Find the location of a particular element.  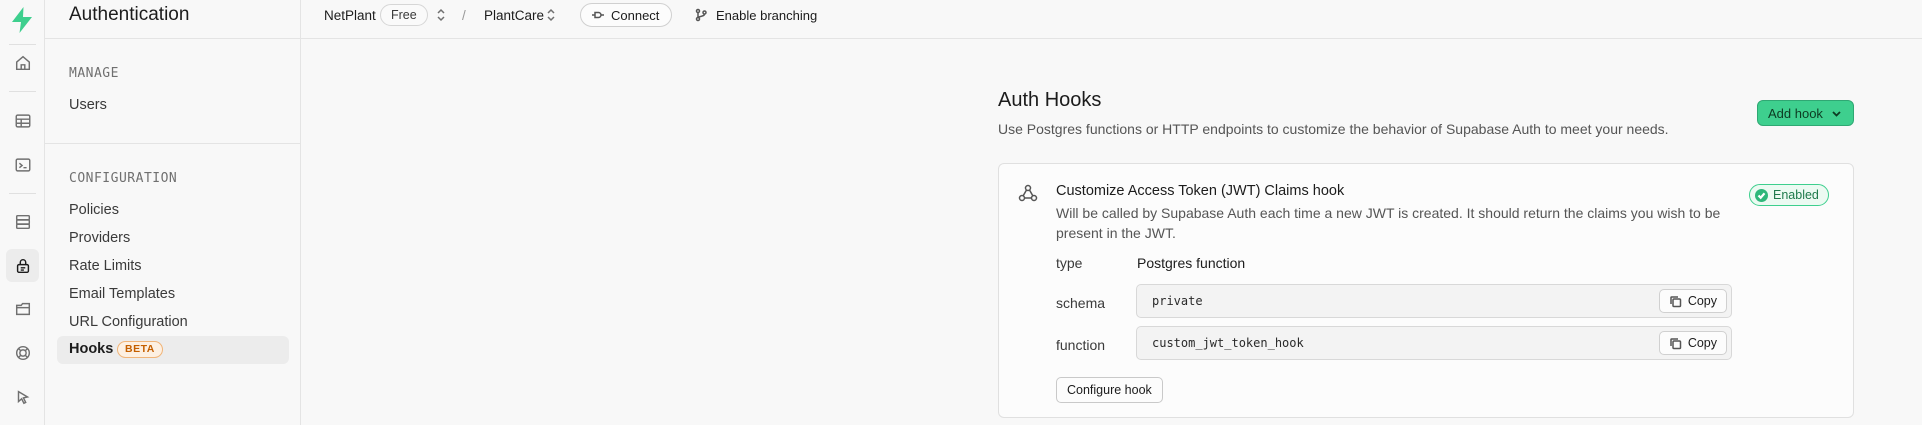

page-title: Auth Hooks is located at coordinates (1050, 100).